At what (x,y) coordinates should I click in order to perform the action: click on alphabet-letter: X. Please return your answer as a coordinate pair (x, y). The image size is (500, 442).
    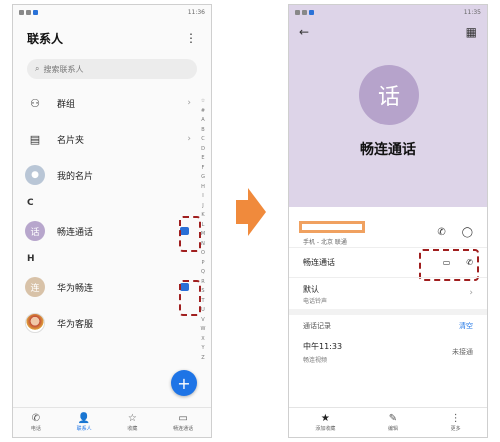
    Looking at the image, I should click on (203, 340).